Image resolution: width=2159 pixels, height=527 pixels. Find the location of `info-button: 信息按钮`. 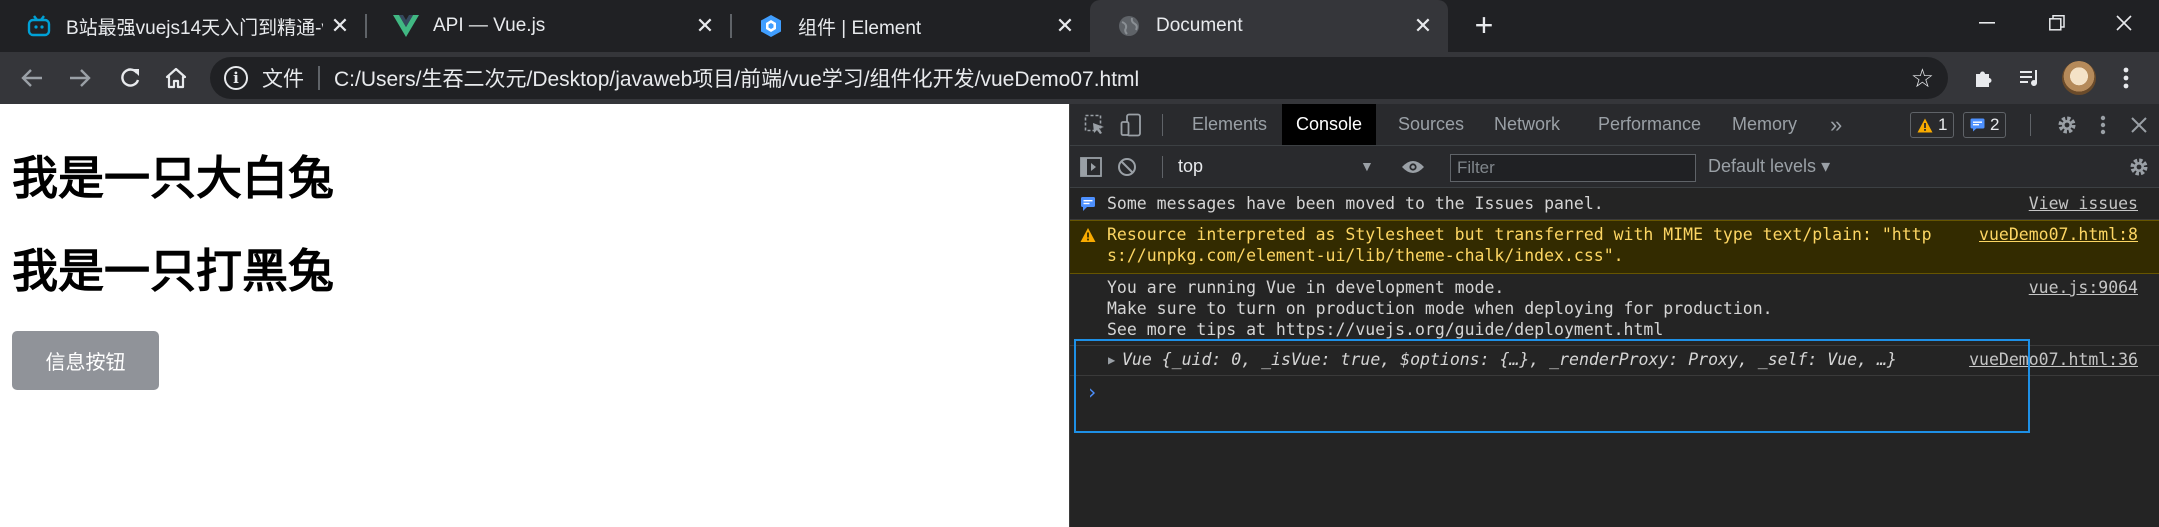

info-button: 信息按钮 is located at coordinates (85, 360).